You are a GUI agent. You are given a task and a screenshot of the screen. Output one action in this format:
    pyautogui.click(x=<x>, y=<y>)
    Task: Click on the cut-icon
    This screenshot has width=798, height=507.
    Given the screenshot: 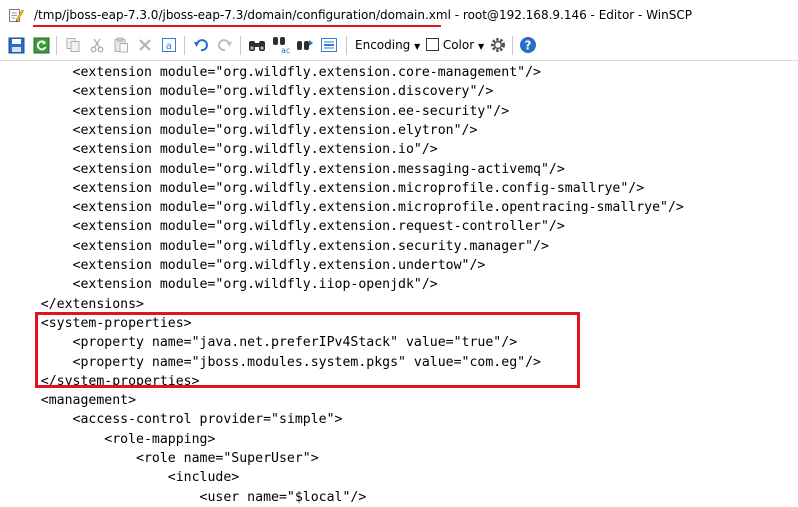 What is the action you would take?
    pyautogui.click(x=97, y=45)
    